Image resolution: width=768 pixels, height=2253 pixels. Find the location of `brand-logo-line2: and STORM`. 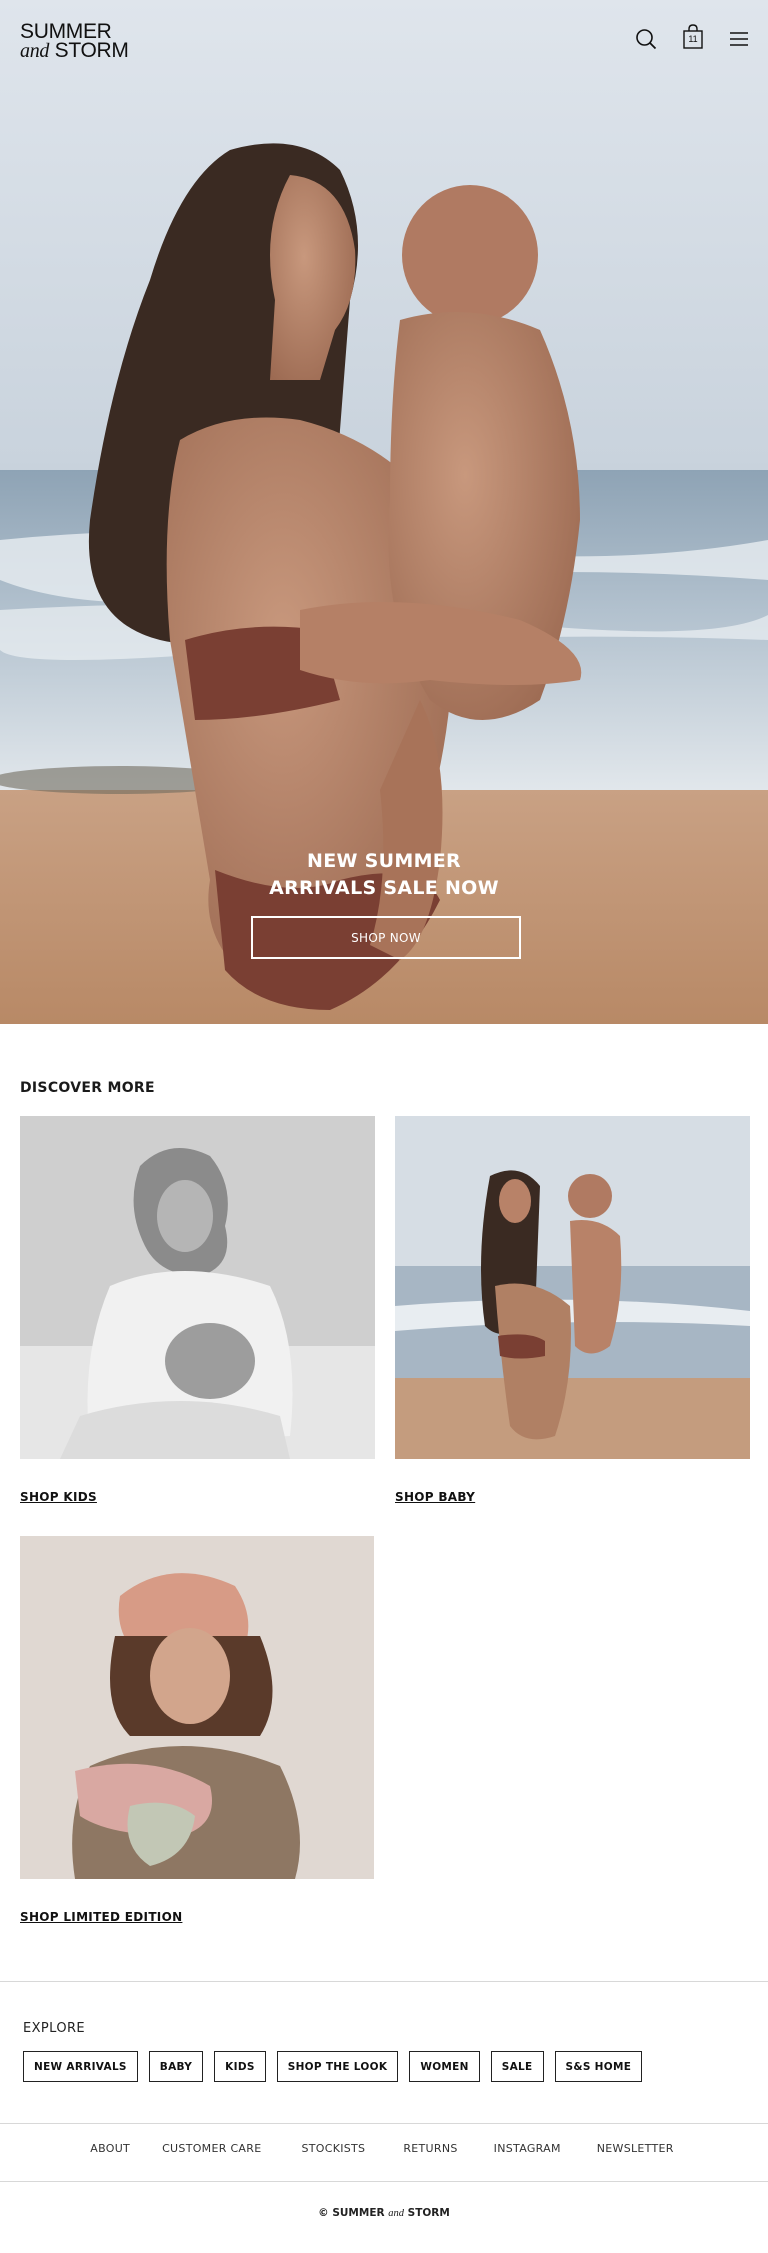

brand-logo-line2: and STORM is located at coordinates (74, 50).